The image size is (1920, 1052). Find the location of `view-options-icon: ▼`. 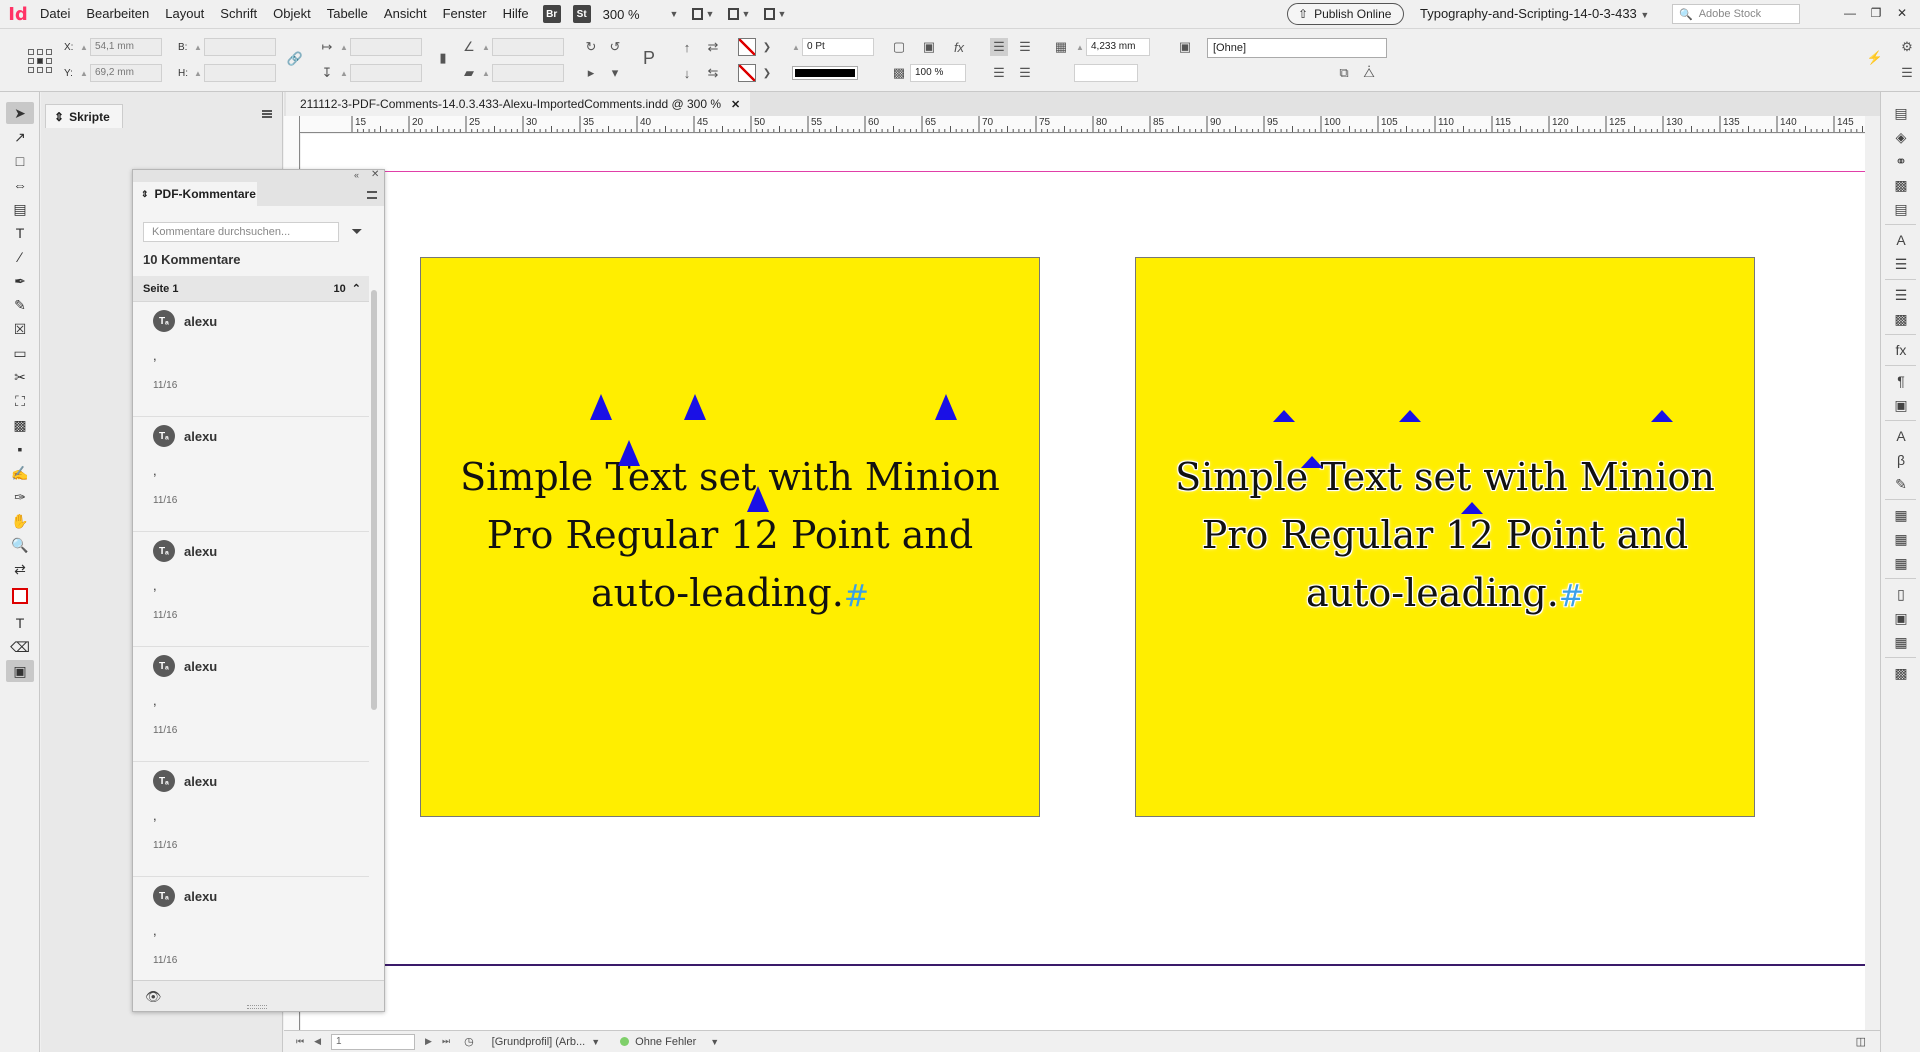

view-options-icon: ▼ is located at coordinates (703, 14).